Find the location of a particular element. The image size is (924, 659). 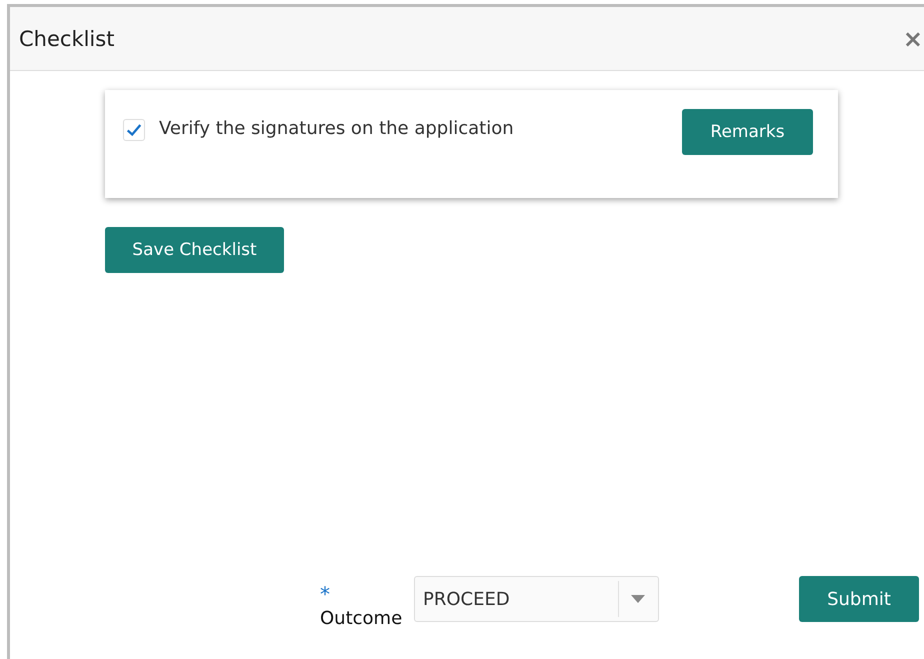

required-mark: * is located at coordinates (325, 594).